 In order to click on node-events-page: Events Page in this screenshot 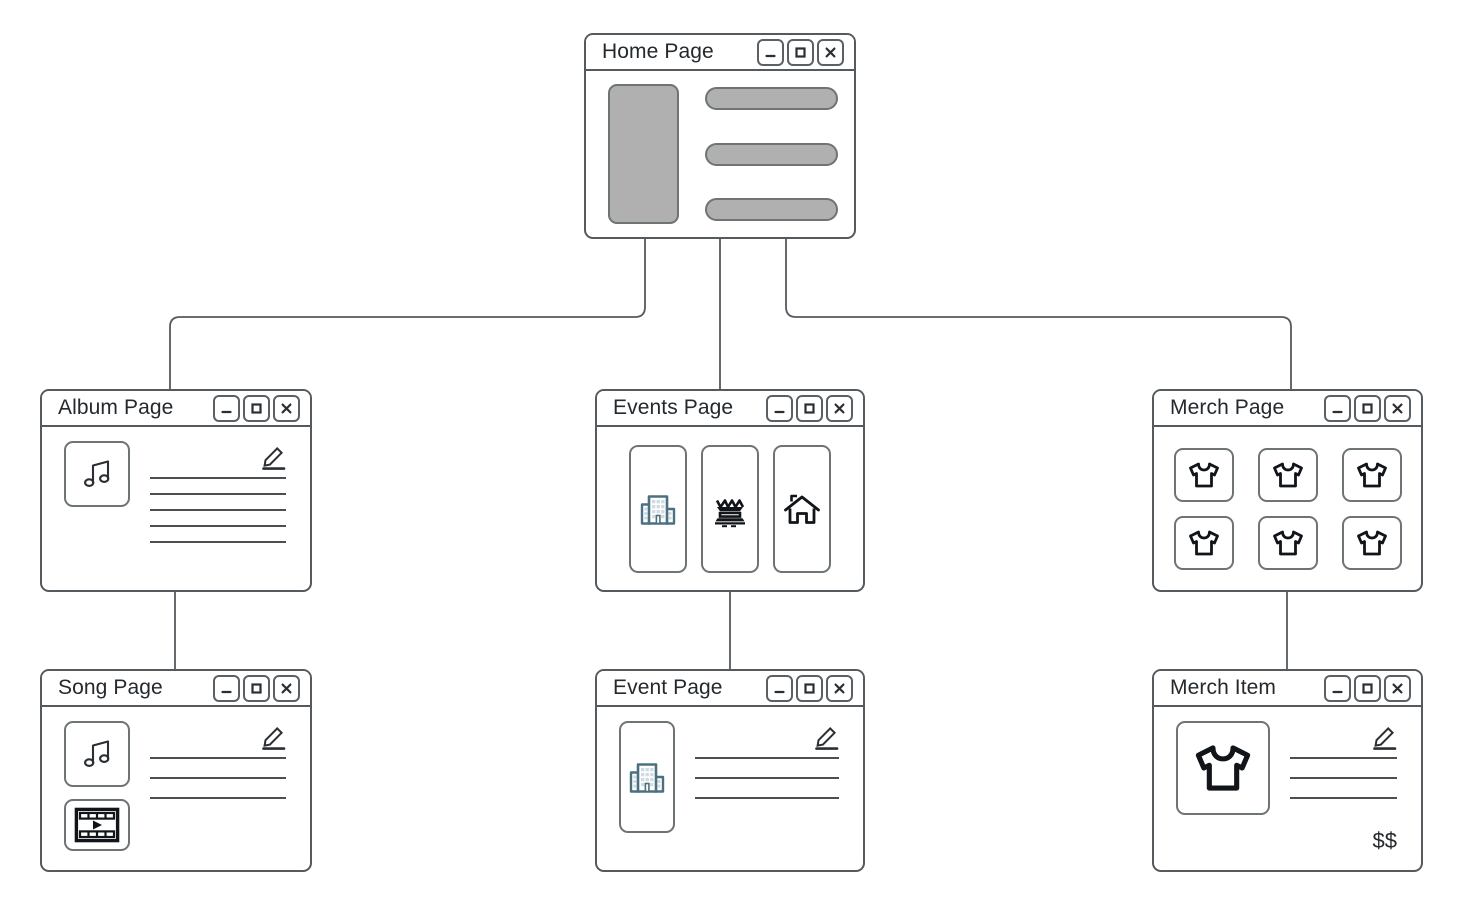, I will do `click(730, 490)`.